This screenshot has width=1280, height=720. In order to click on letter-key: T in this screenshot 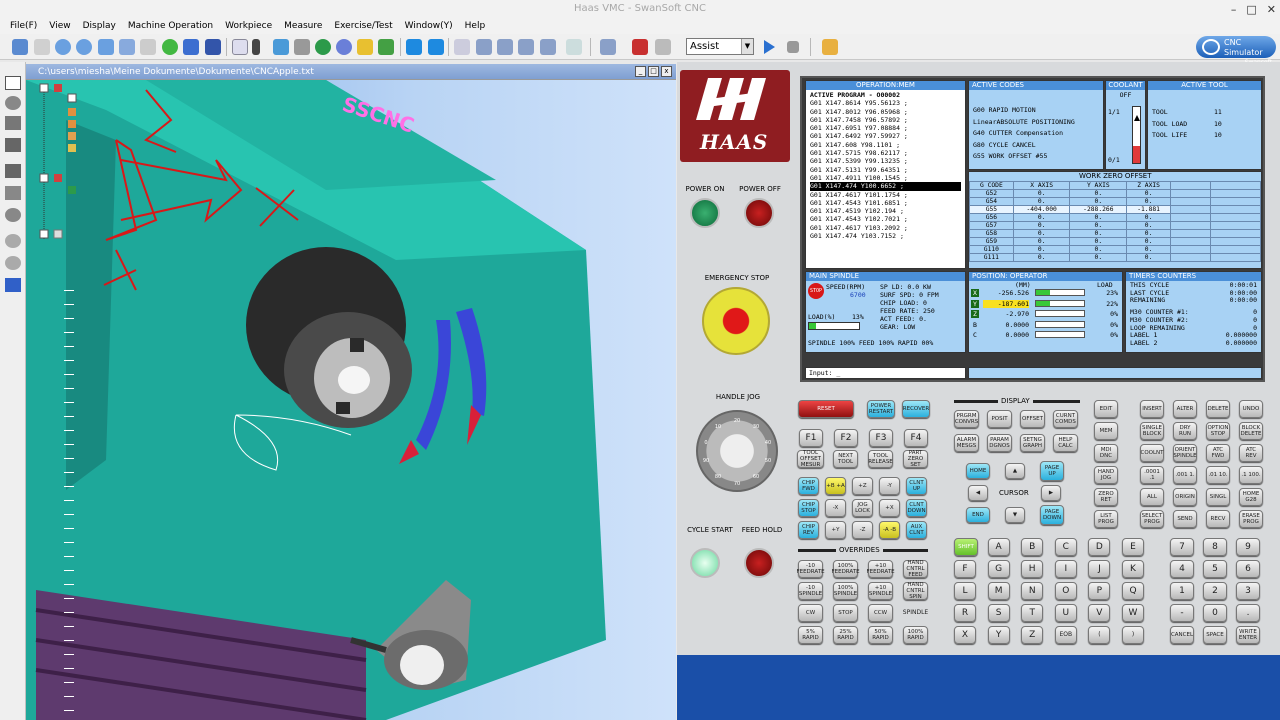, I will do `click(1032, 613)`.